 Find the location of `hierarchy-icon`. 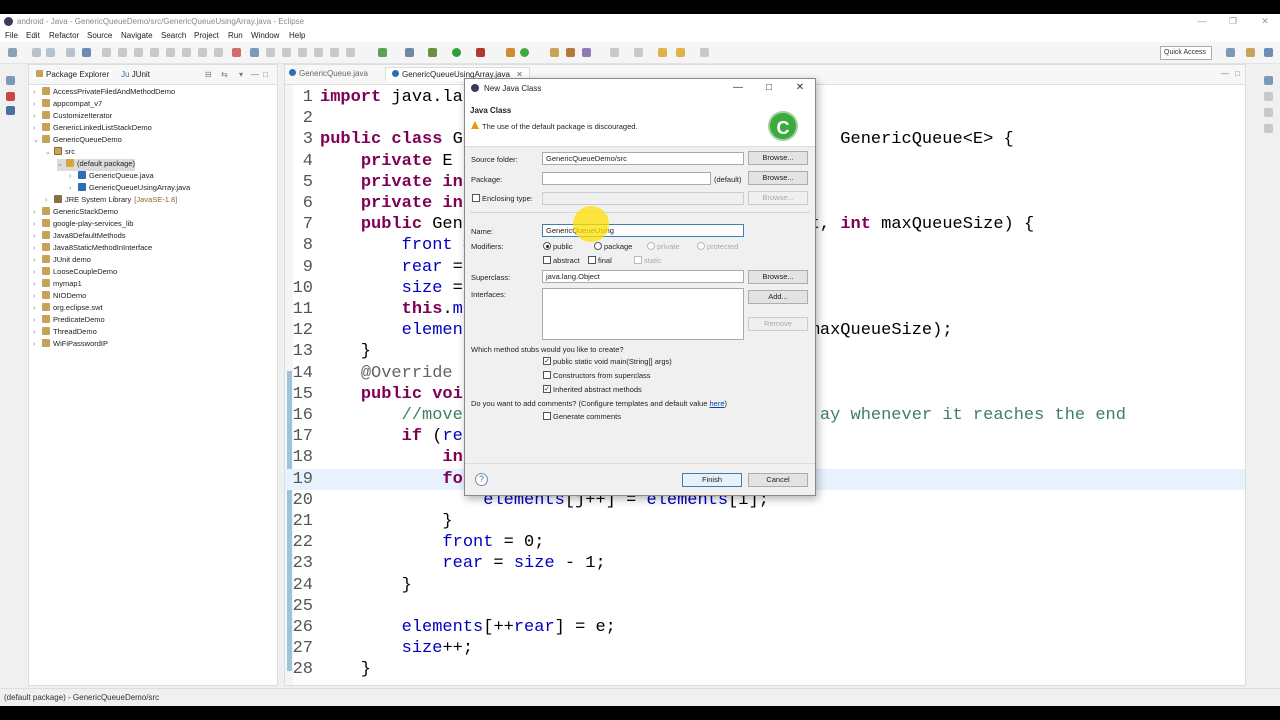

hierarchy-icon is located at coordinates (1268, 128).